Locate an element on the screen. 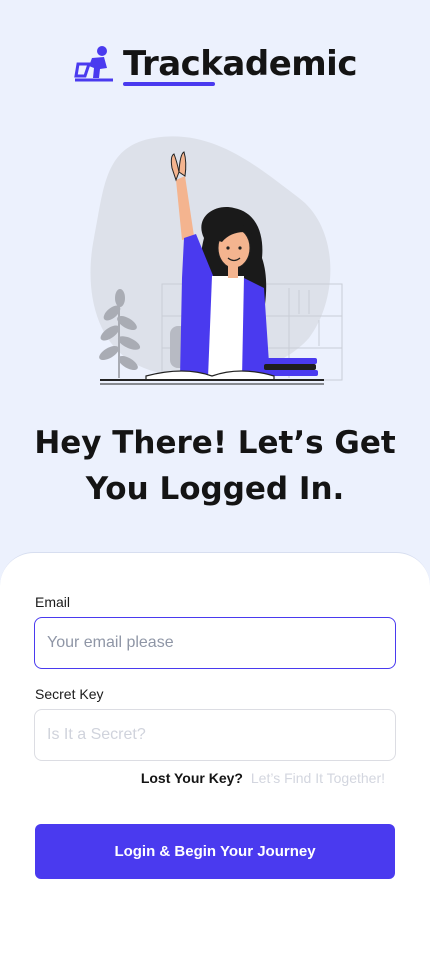 Image resolution: width=430 pixels, height=953 pixels. brand-logo: Trackademic is located at coordinates (215, 64).